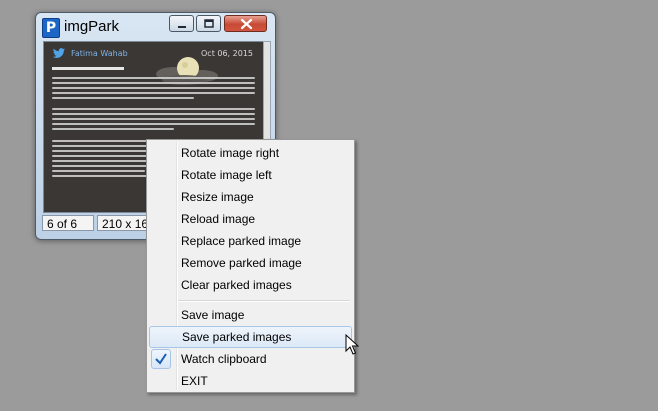  Describe the element at coordinates (250, 153) in the screenshot. I see `menu-item-rotate-right: Rotate image right` at that location.